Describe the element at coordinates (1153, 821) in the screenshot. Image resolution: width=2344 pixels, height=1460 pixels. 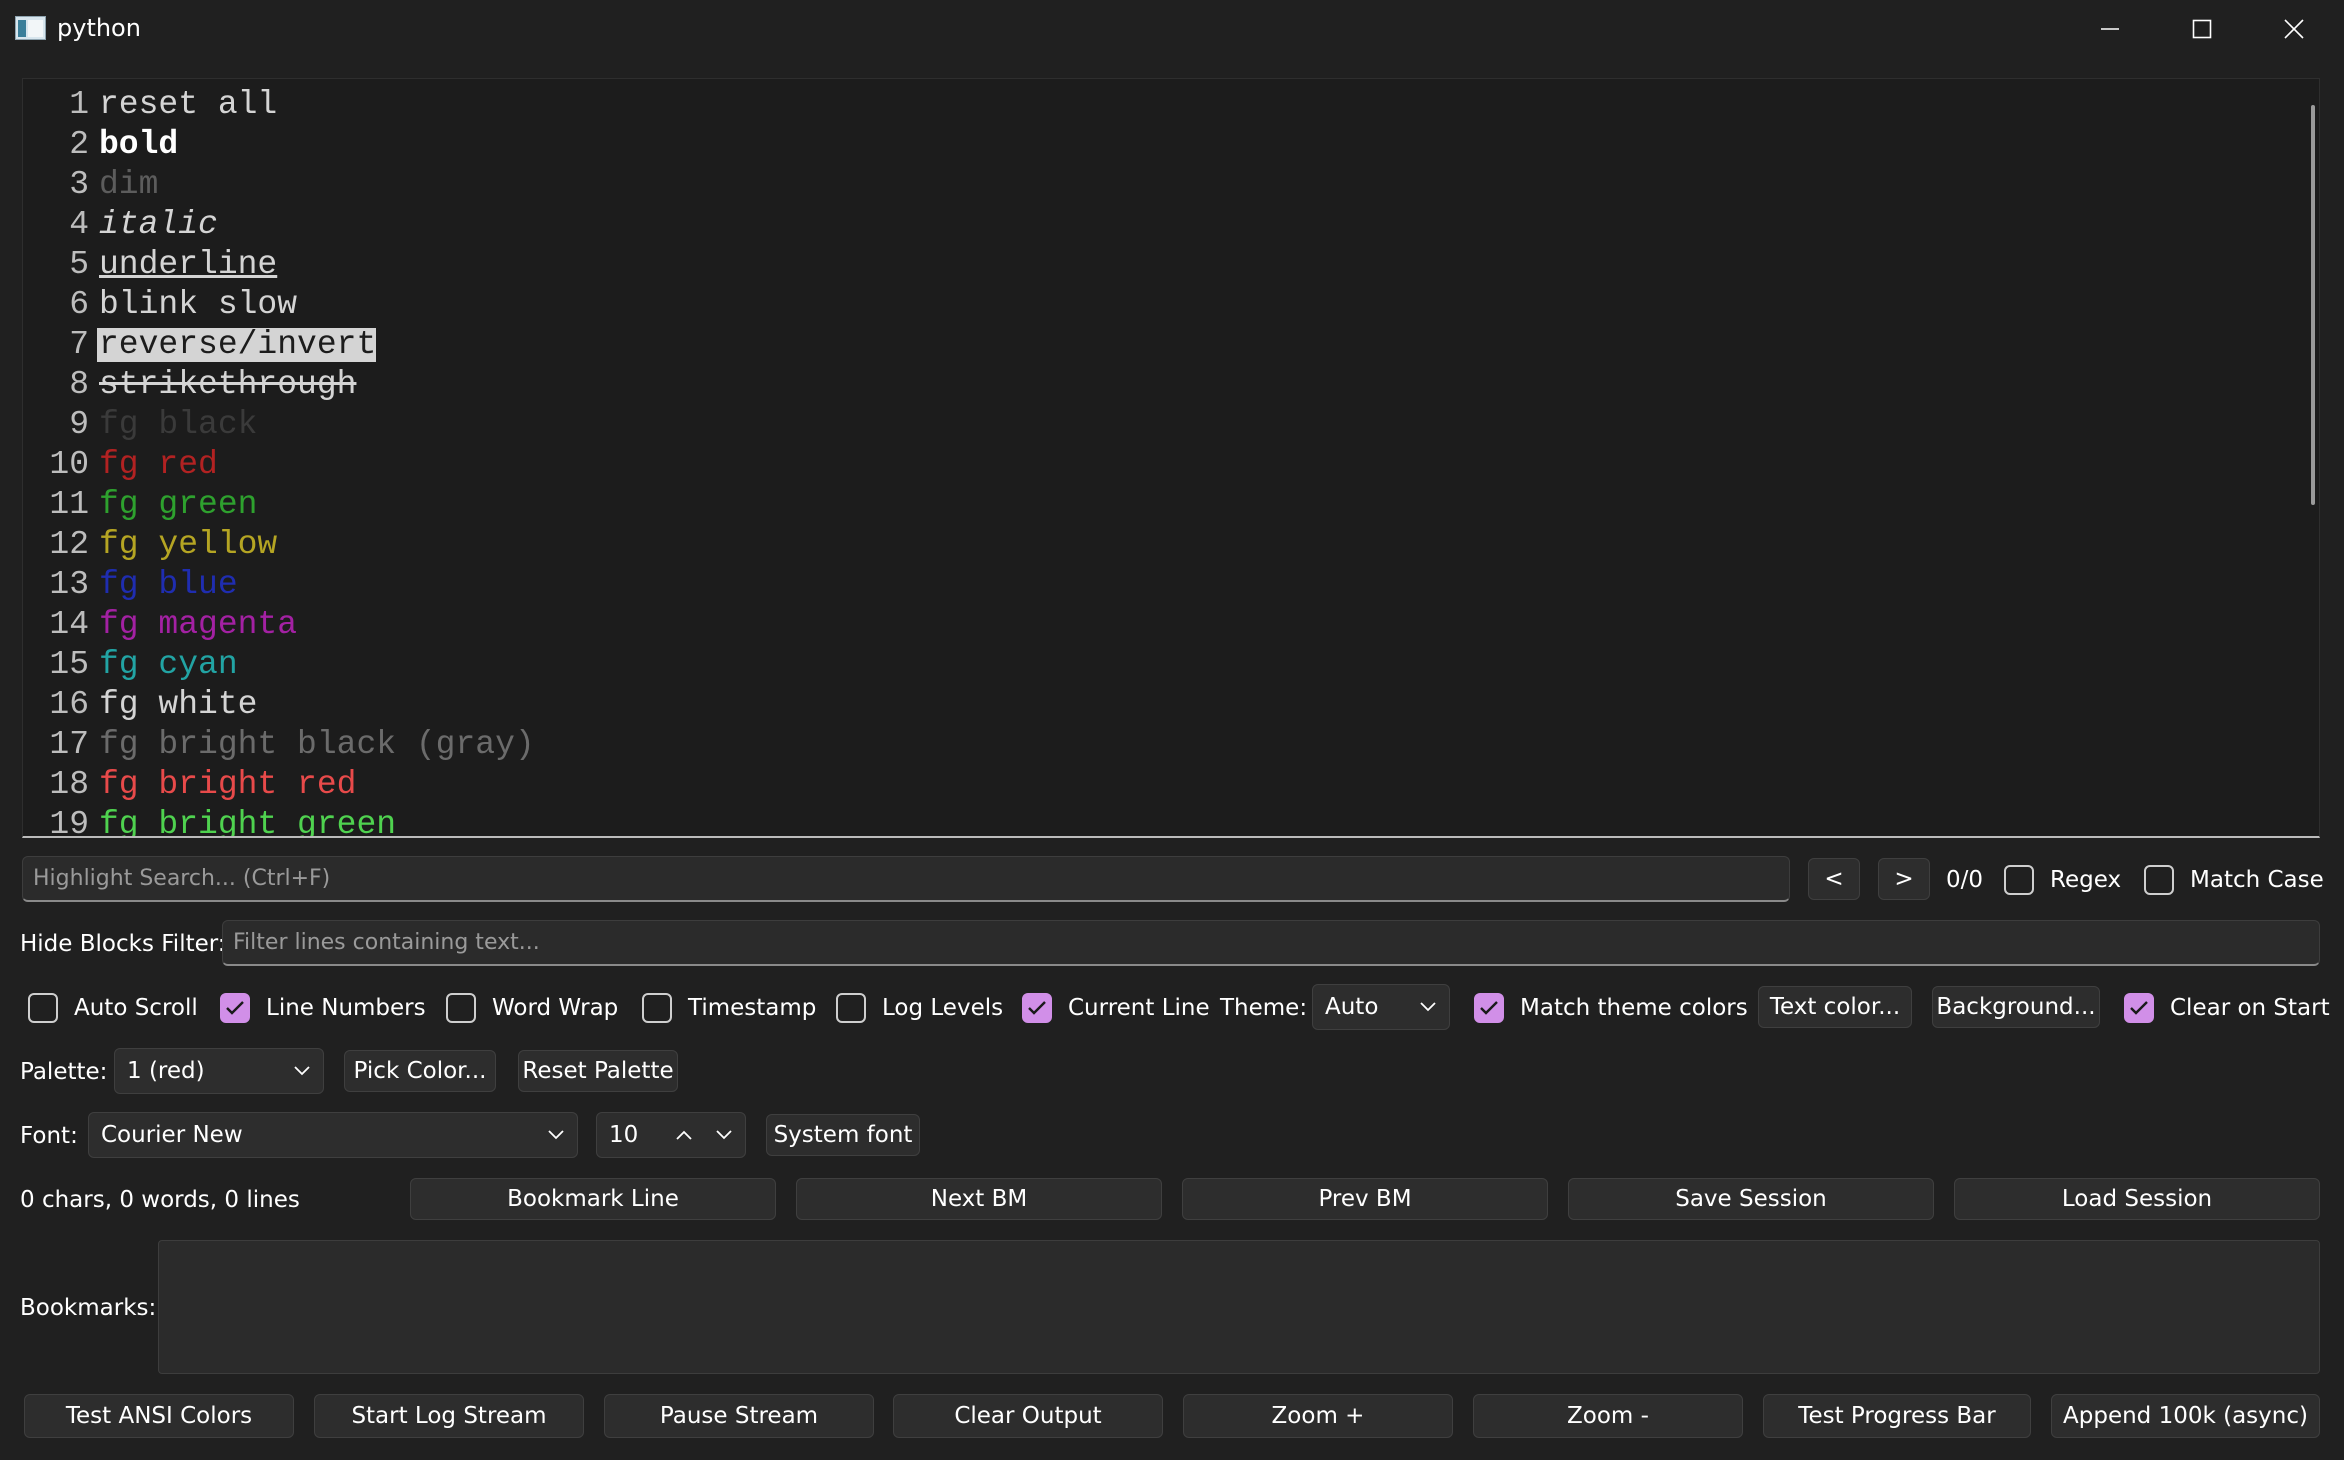
I see `code-line: 19 fg bright green` at that location.